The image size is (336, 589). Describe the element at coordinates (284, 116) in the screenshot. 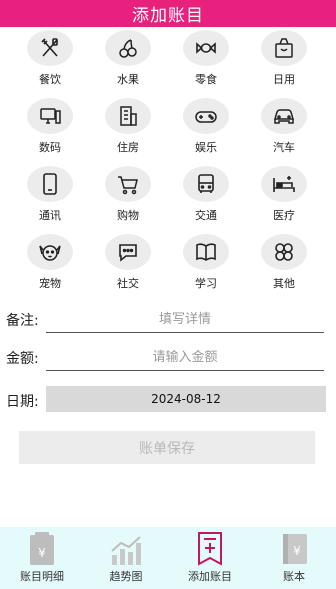

I see `car-icon` at that location.